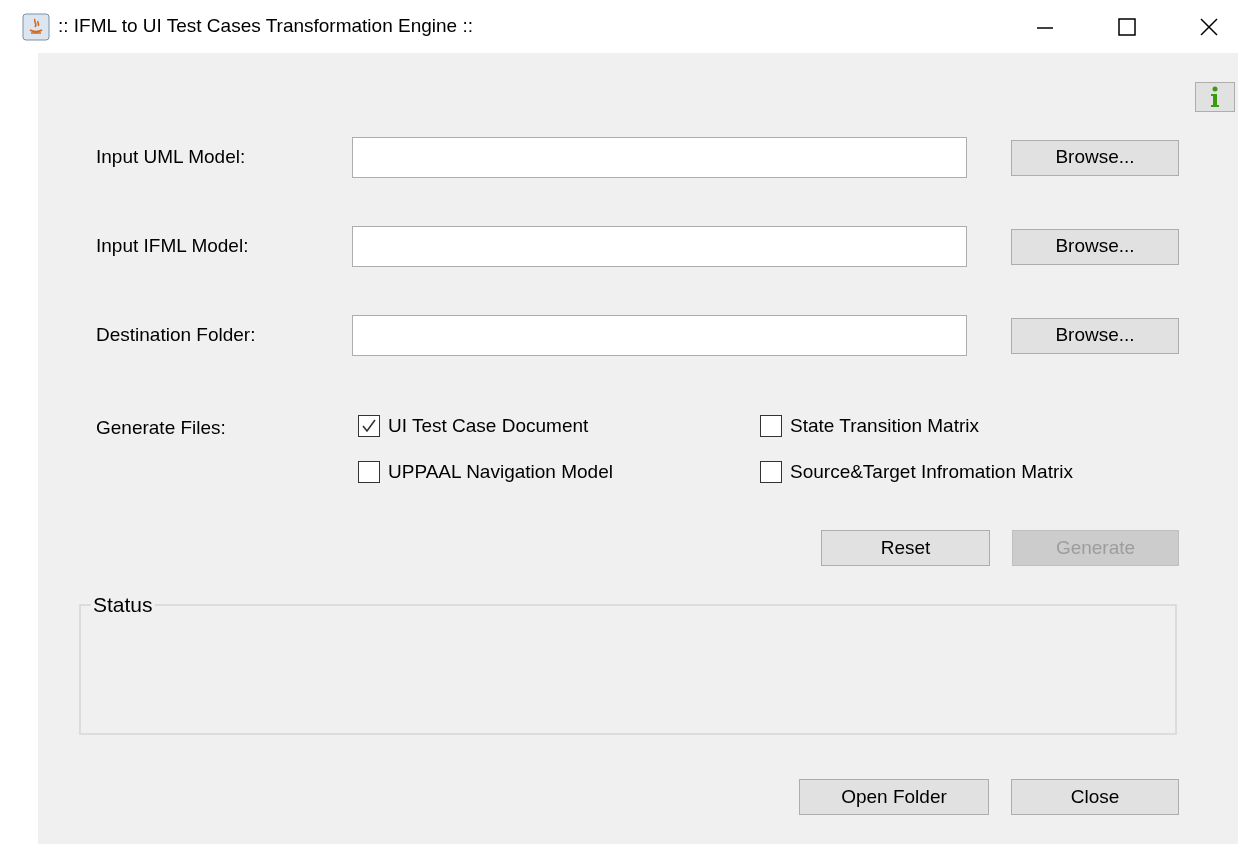 The width and height of the screenshot is (1250, 844). I want to click on info-icon, so click(1215, 97).